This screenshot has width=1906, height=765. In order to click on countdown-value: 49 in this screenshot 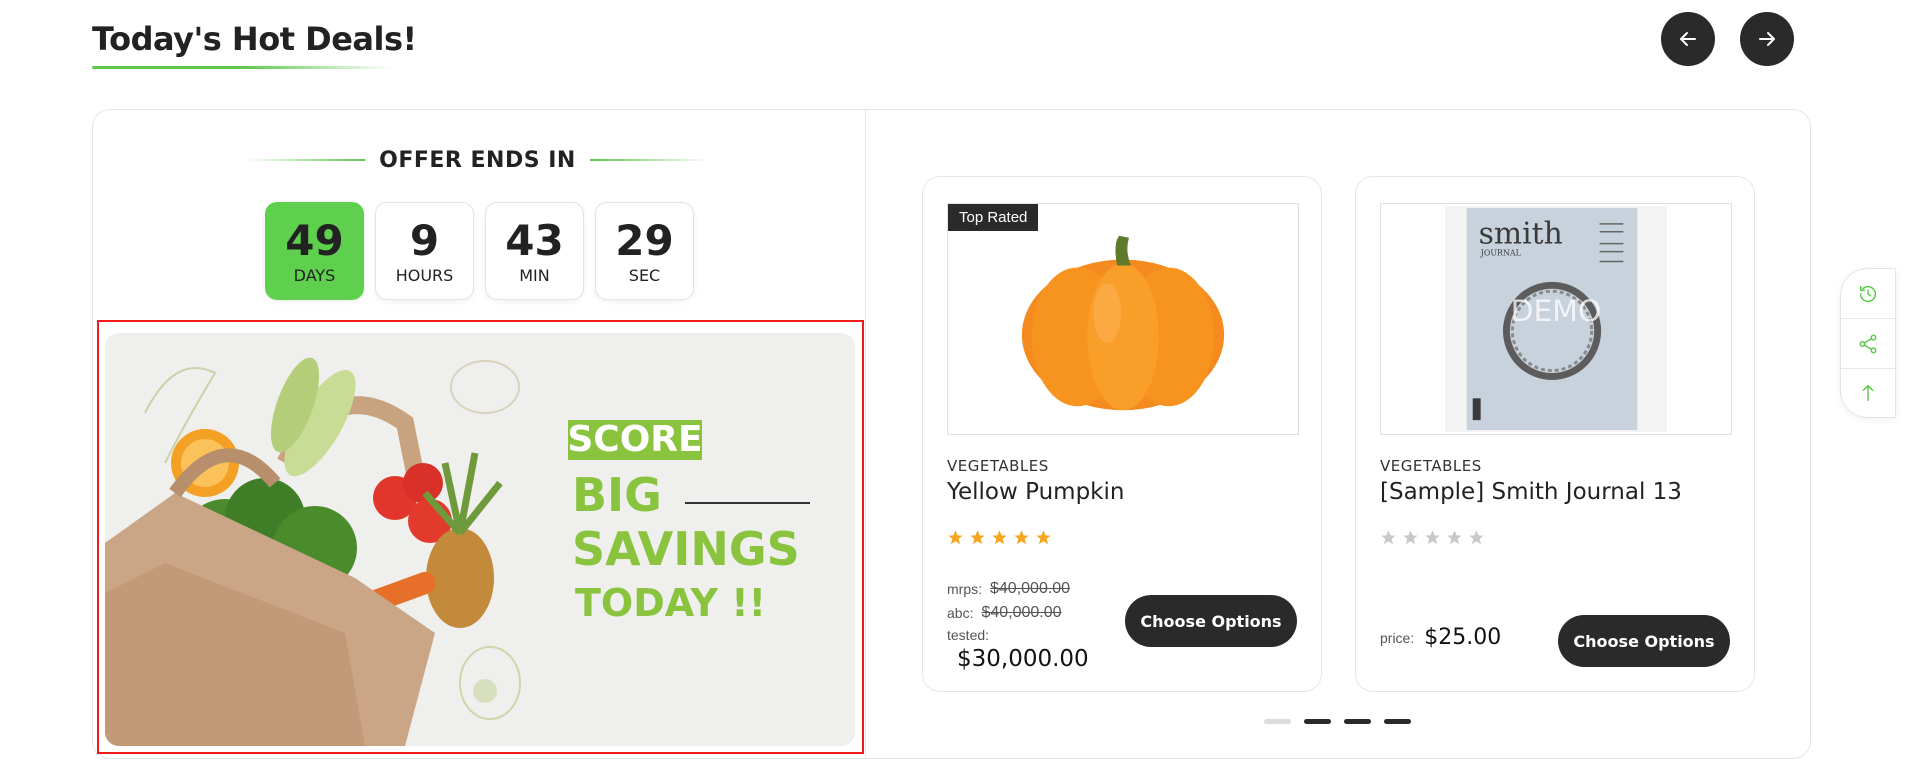, I will do `click(314, 240)`.